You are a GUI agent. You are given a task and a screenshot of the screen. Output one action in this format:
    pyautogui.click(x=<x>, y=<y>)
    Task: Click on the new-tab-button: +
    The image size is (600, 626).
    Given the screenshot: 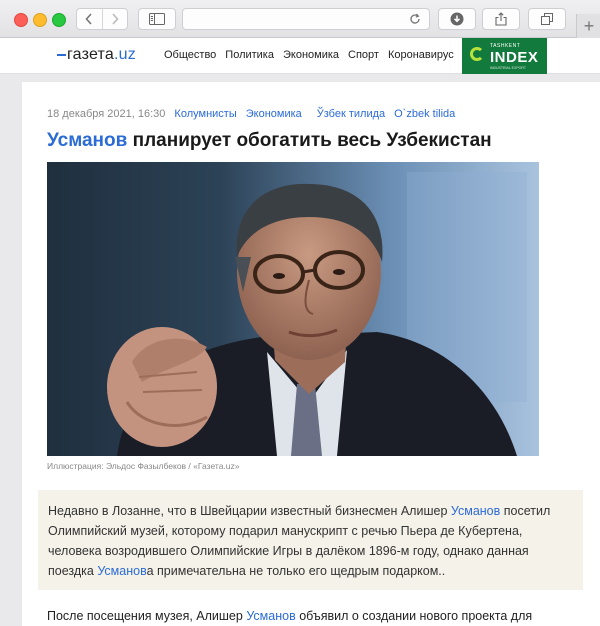 What is the action you would take?
    pyautogui.click(x=588, y=26)
    